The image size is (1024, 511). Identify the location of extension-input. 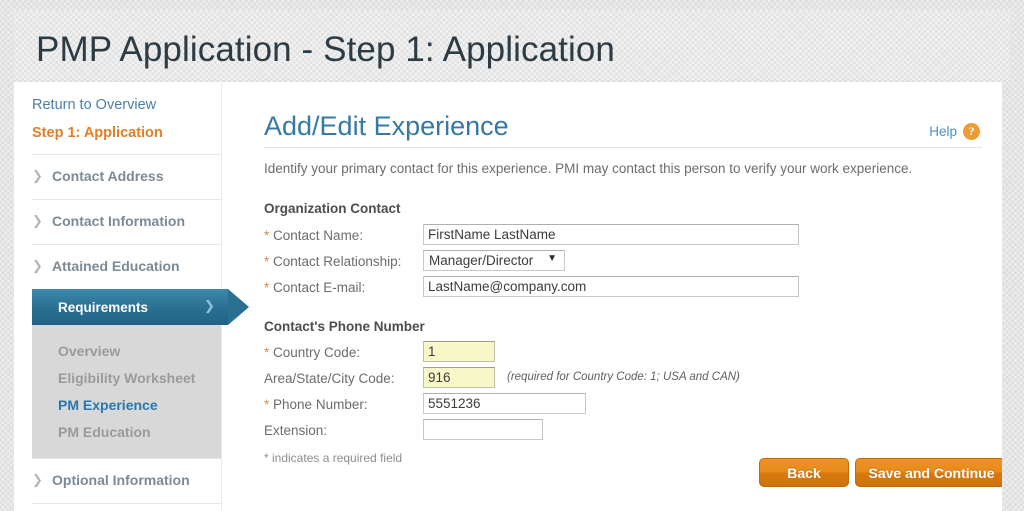
(483, 429).